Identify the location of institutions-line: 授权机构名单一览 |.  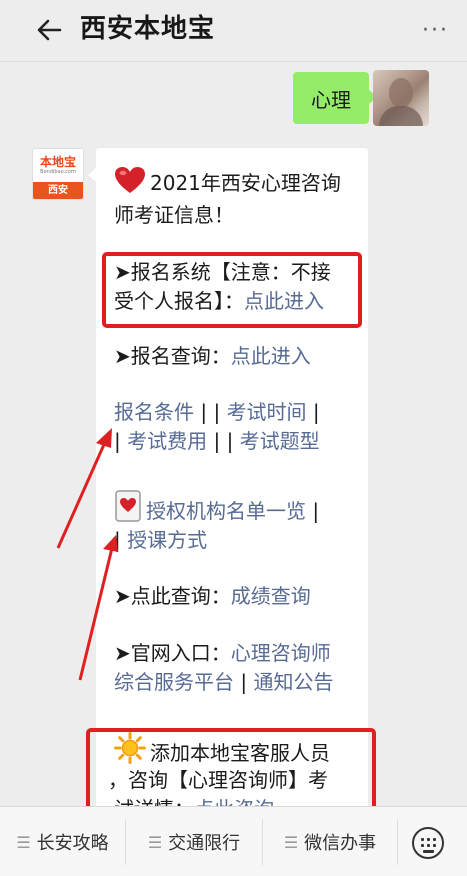
(216, 508).